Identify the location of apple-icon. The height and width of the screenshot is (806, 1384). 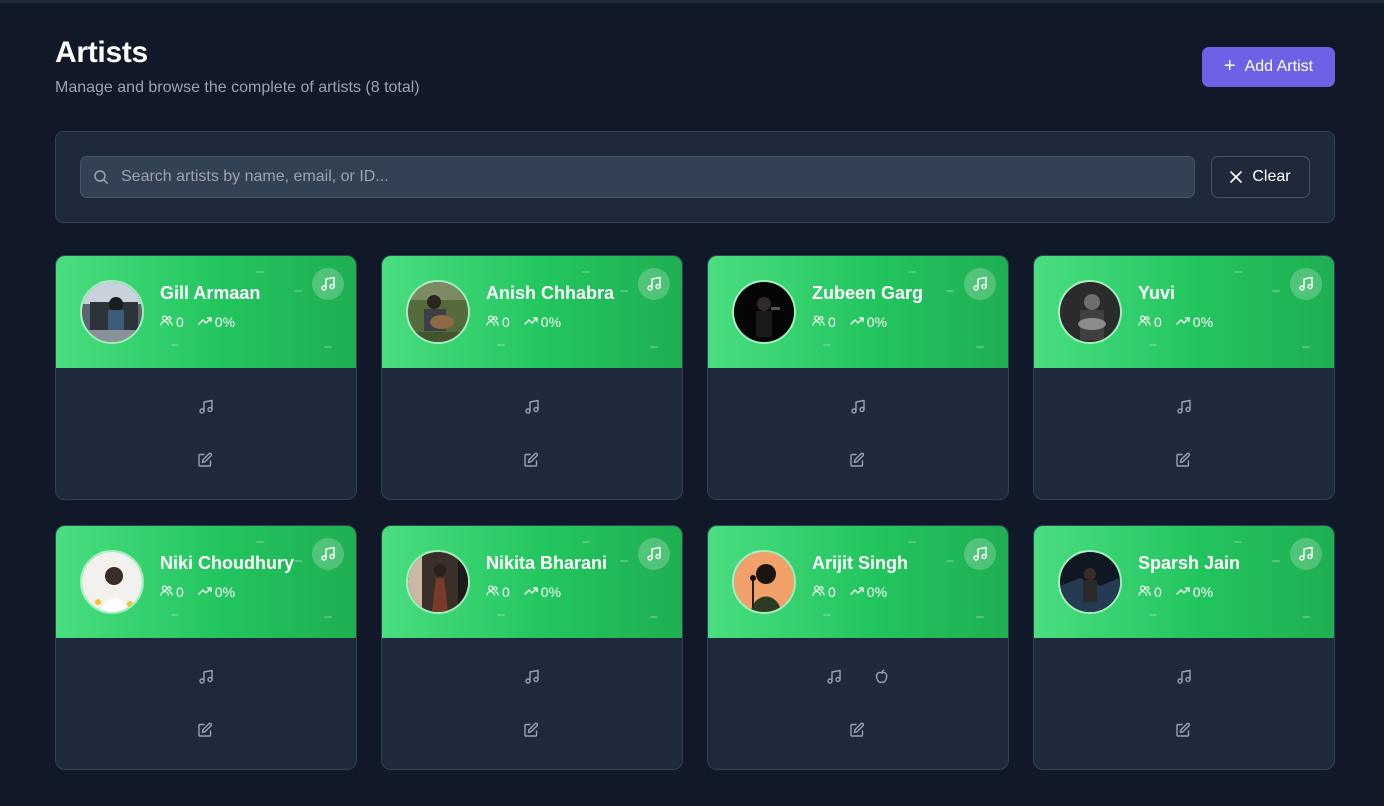
(882, 677).